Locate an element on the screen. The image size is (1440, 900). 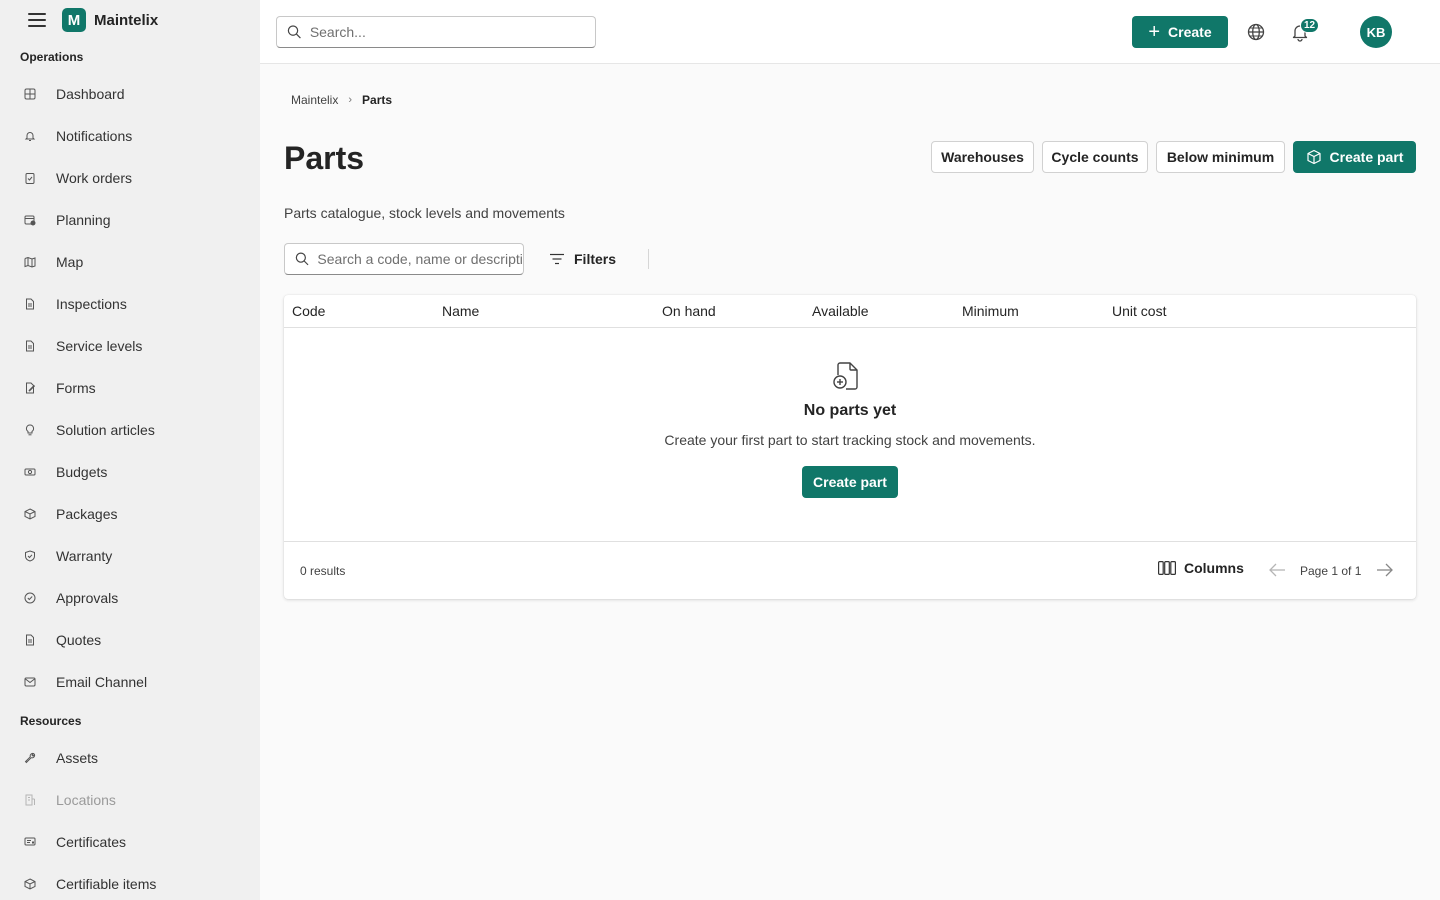
lightbulb-icon is located at coordinates (30, 430).